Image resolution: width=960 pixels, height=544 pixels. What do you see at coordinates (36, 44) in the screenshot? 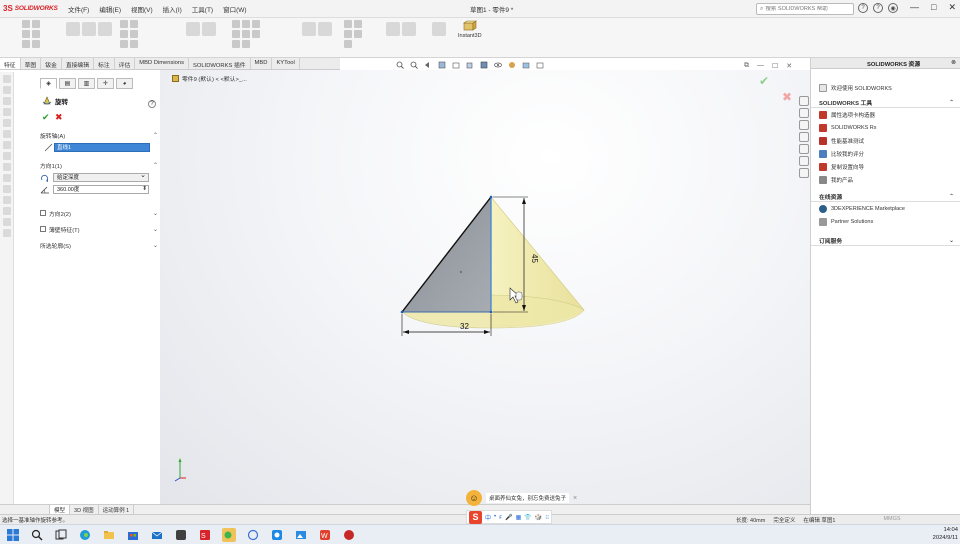
I see `options-icon` at bounding box center [36, 44].